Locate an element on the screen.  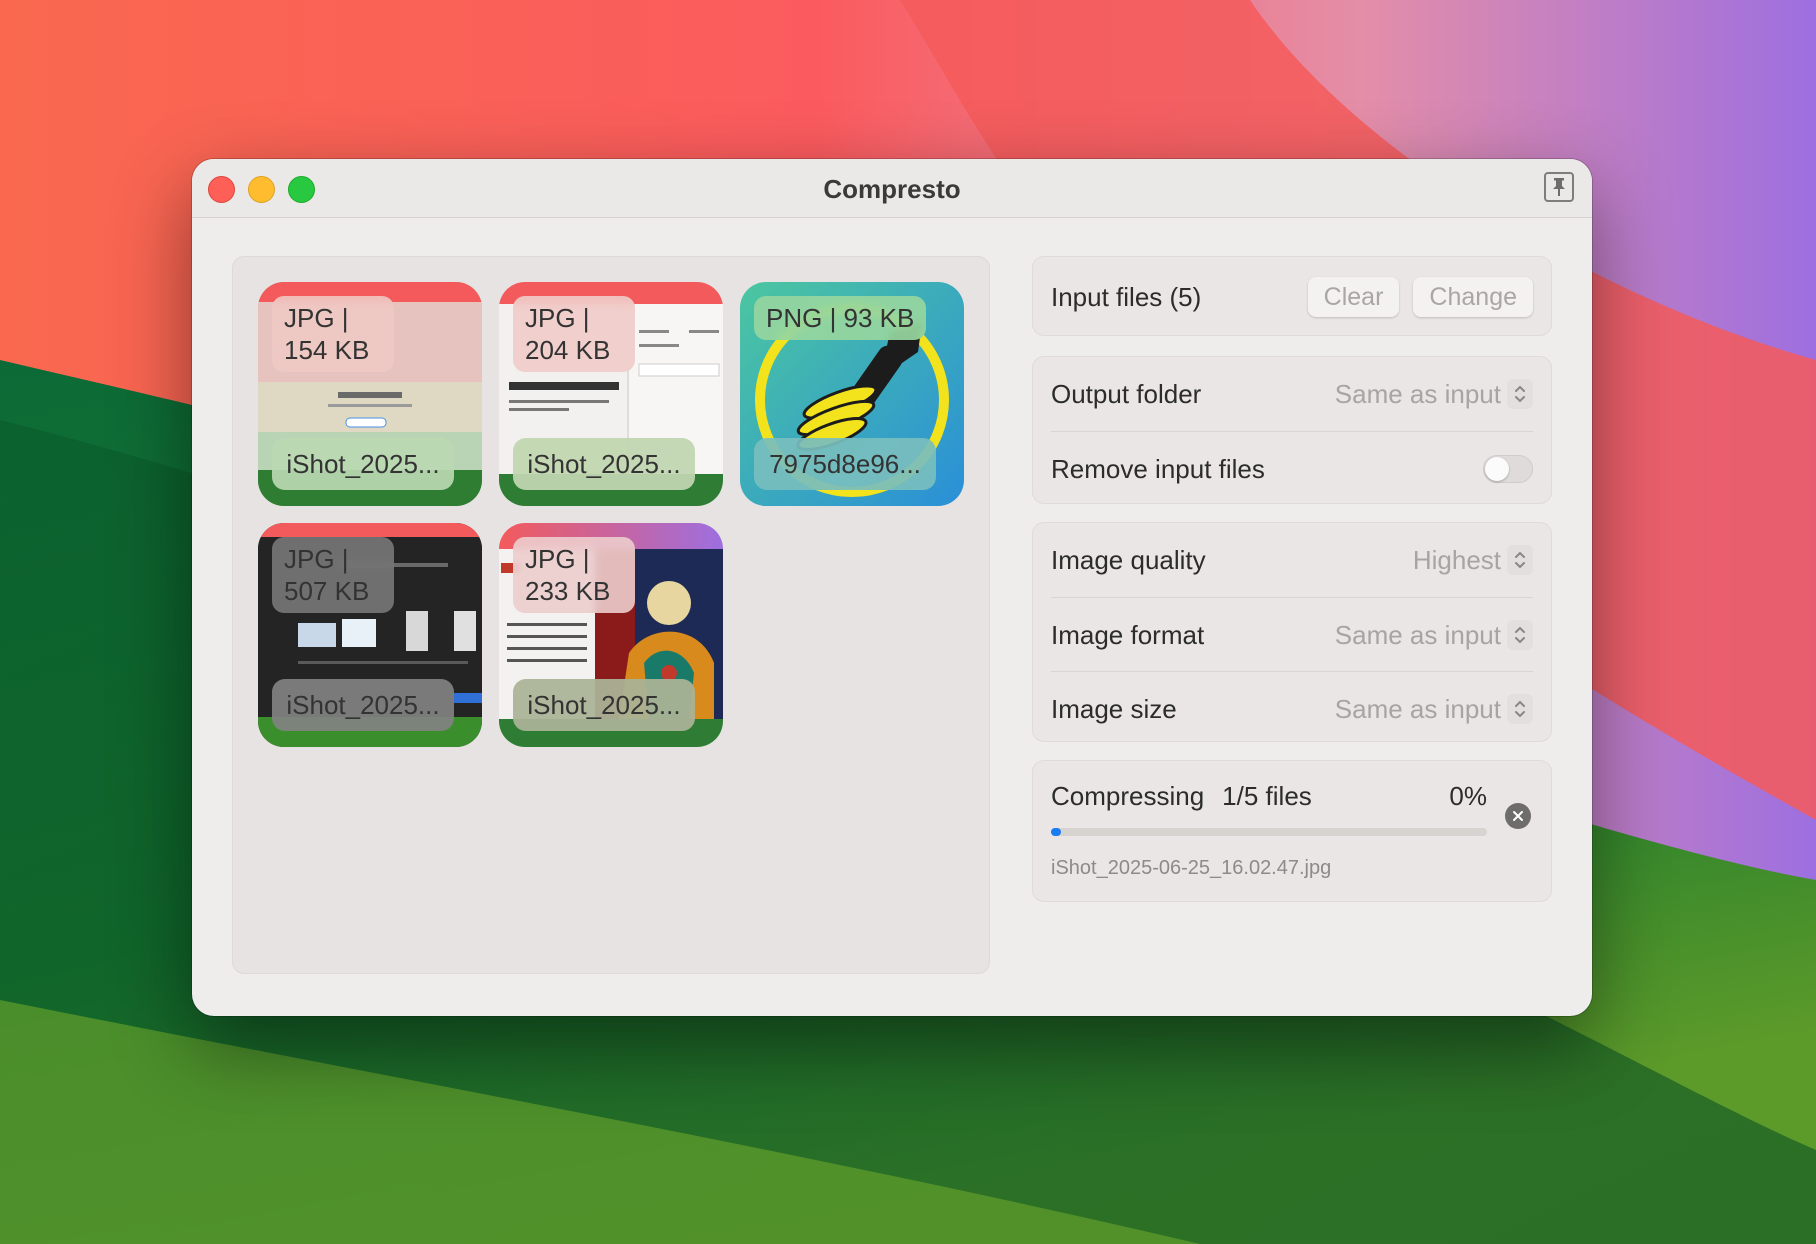
file-info-badge: JPG | 204 KB is located at coordinates (574, 334).